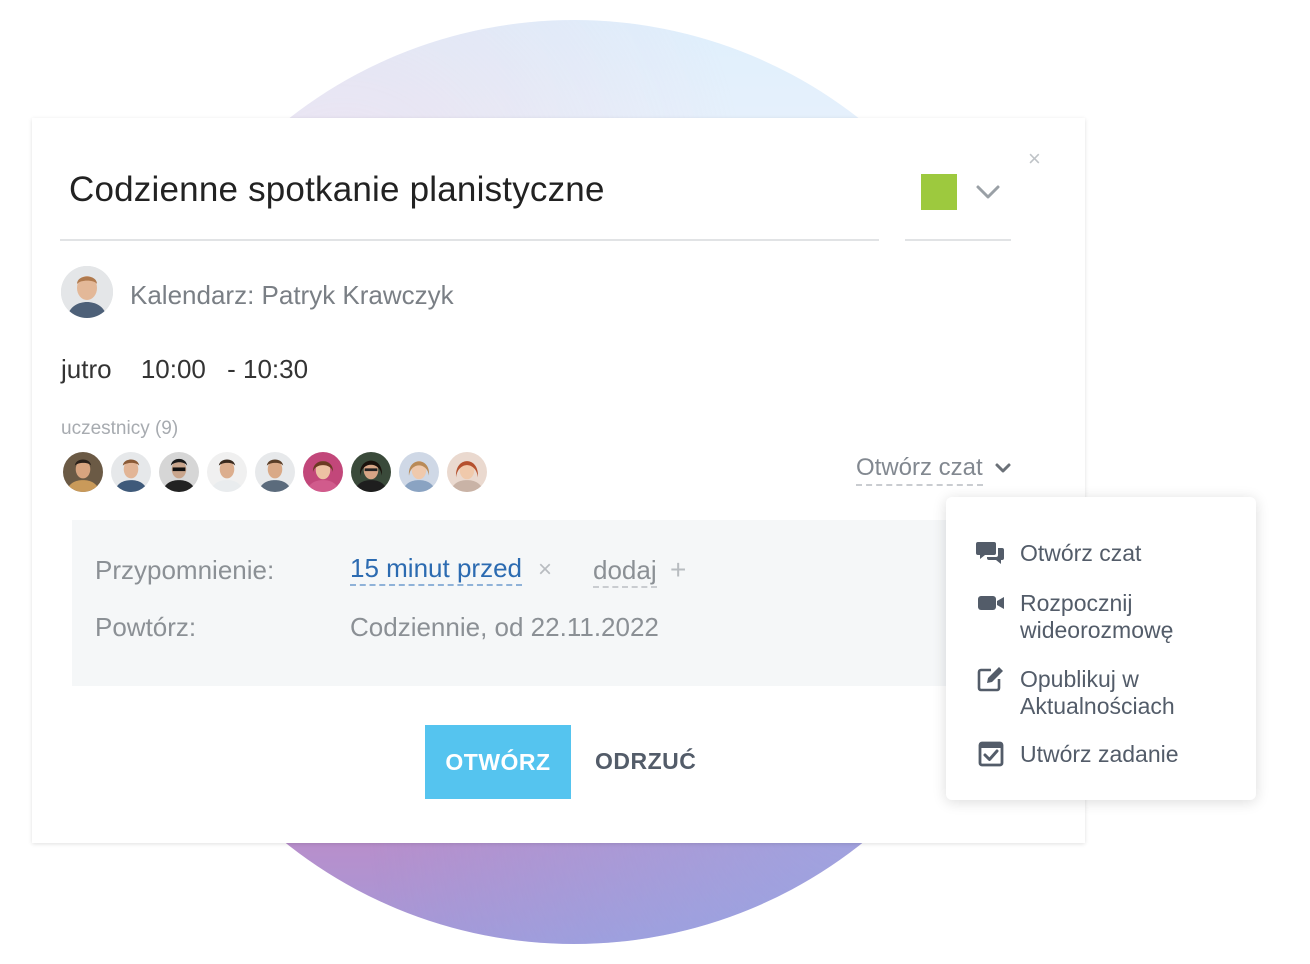 The image size is (1310, 964). I want to click on event-end: - 10:30, so click(268, 369).